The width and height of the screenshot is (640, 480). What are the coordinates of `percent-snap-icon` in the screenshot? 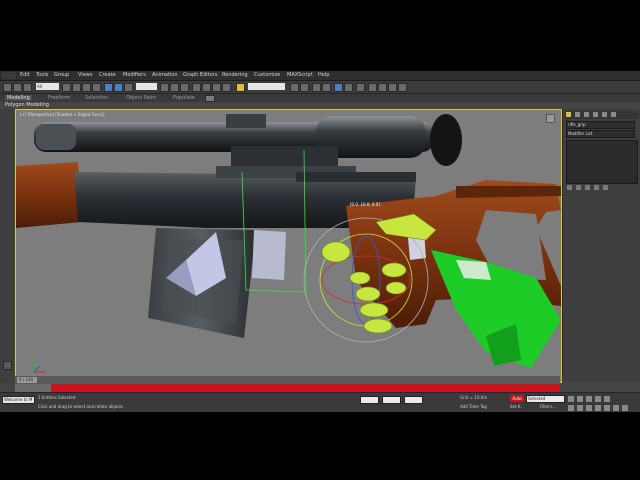 It's located at (216, 87).